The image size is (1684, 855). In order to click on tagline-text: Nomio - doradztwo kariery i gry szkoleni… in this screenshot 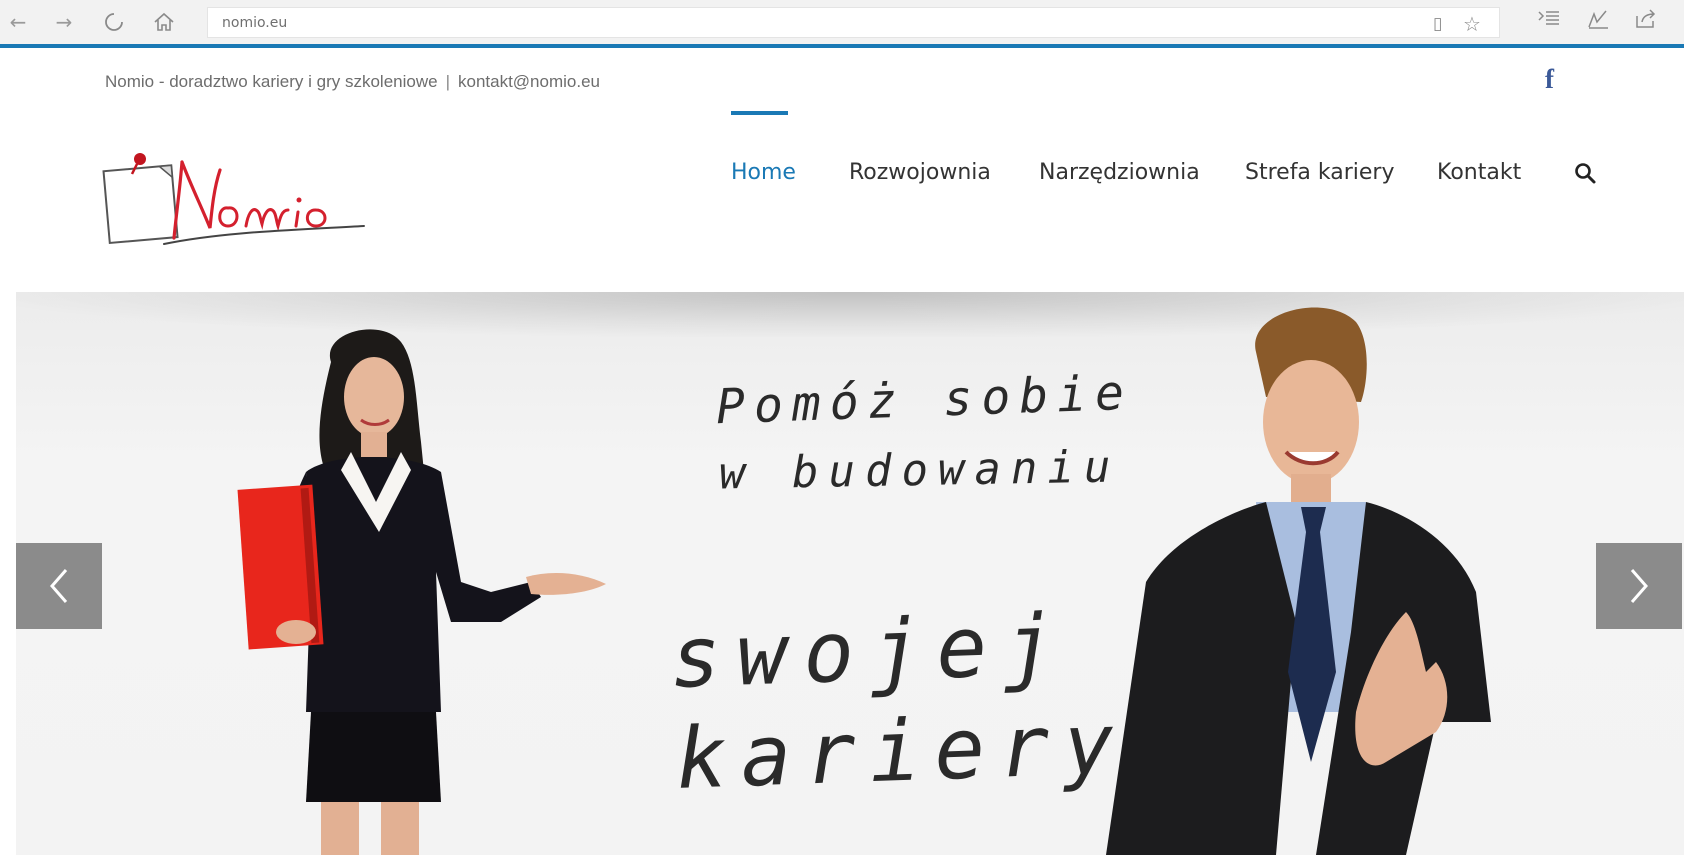, I will do `click(271, 81)`.